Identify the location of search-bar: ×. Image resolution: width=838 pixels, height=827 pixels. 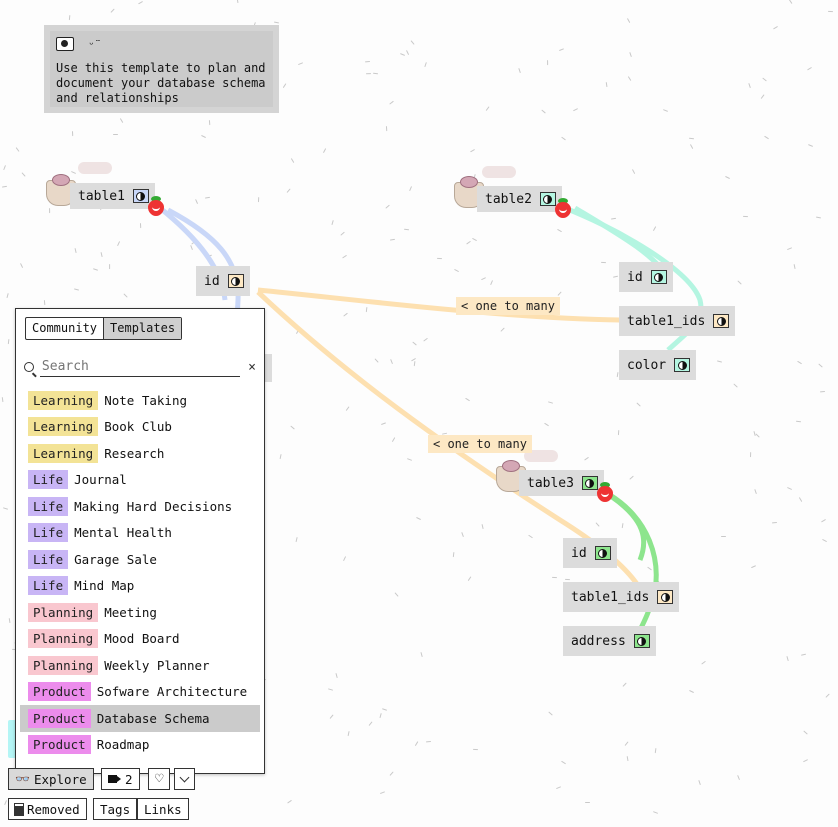
(140, 367).